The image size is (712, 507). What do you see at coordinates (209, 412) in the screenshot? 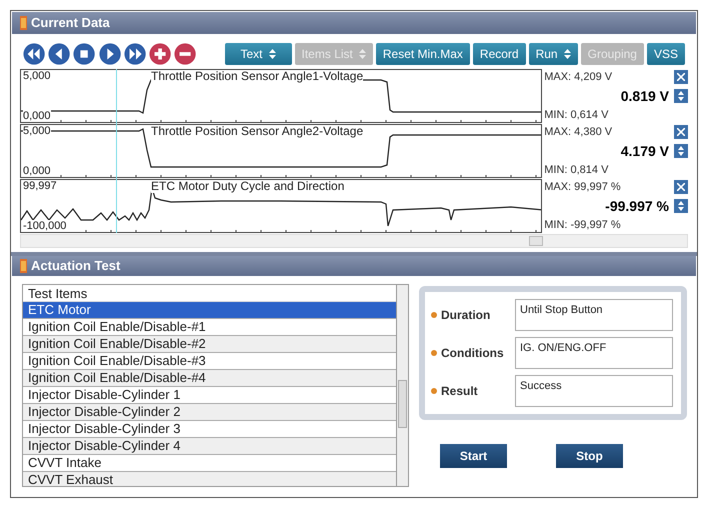
I see `list-item: Injector Disable-Cylinder 2` at bounding box center [209, 412].